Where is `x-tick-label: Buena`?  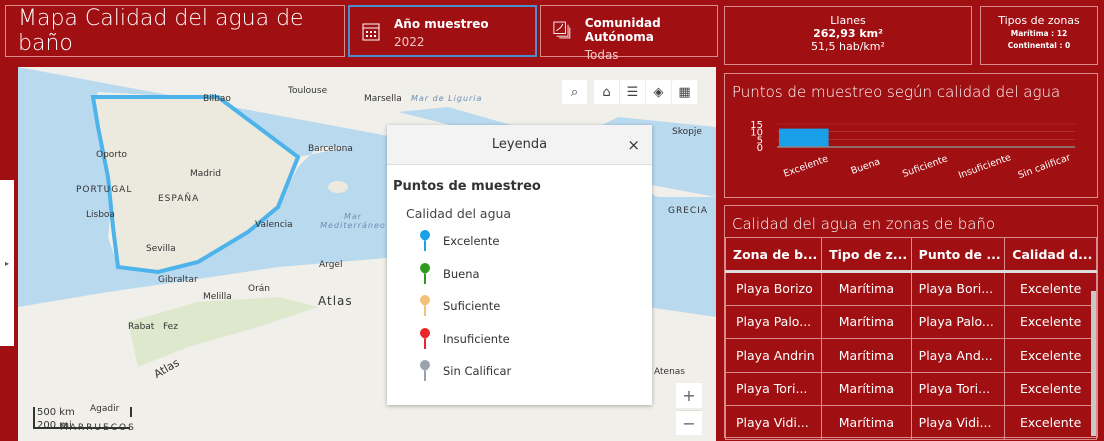 x-tick-label: Buena is located at coordinates (865, 166).